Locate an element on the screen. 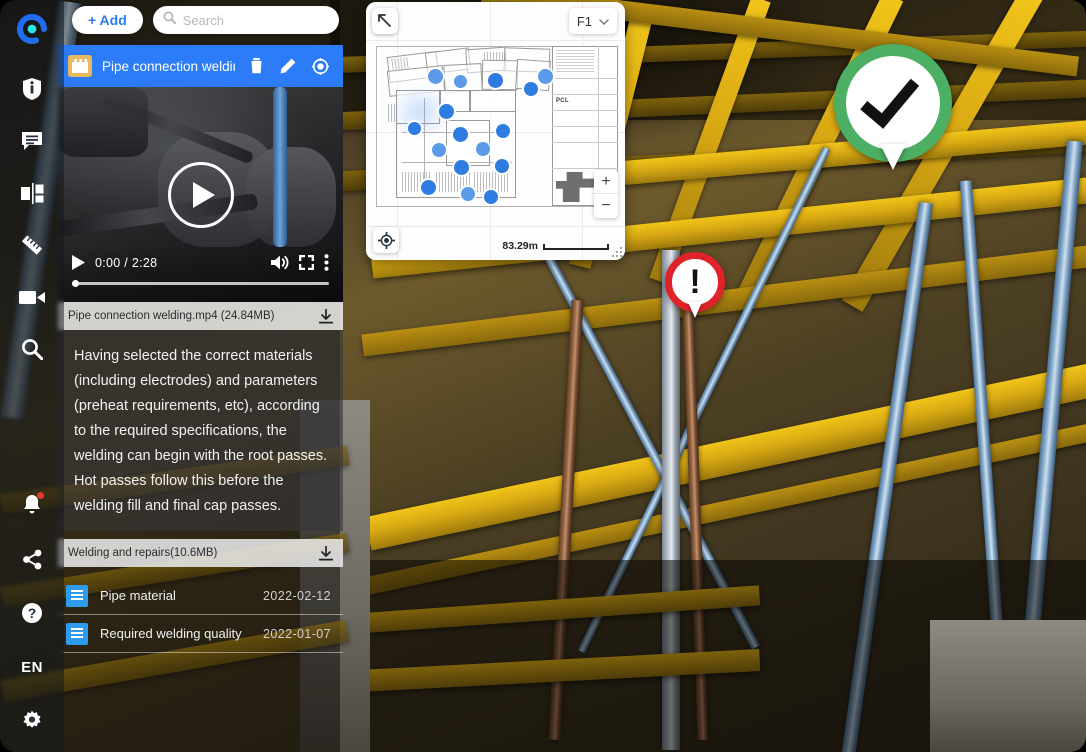 The image size is (1086, 752). edit-button is located at coordinates (288, 66).